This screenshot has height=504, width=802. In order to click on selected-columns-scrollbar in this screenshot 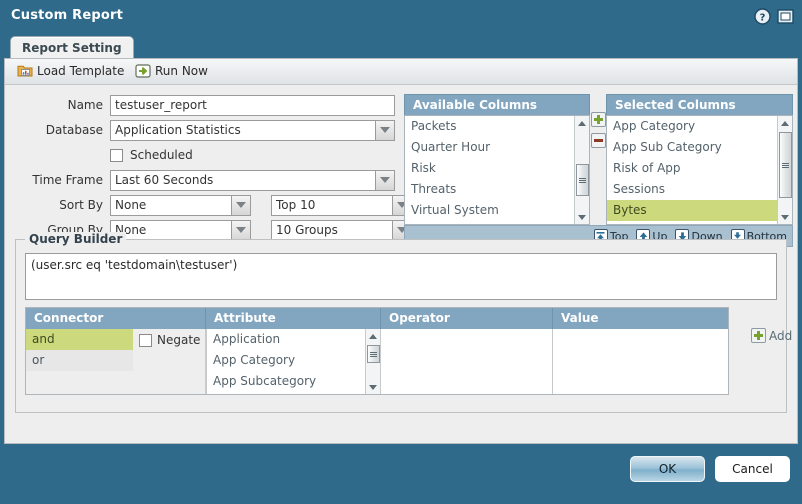, I will do `click(784, 170)`.